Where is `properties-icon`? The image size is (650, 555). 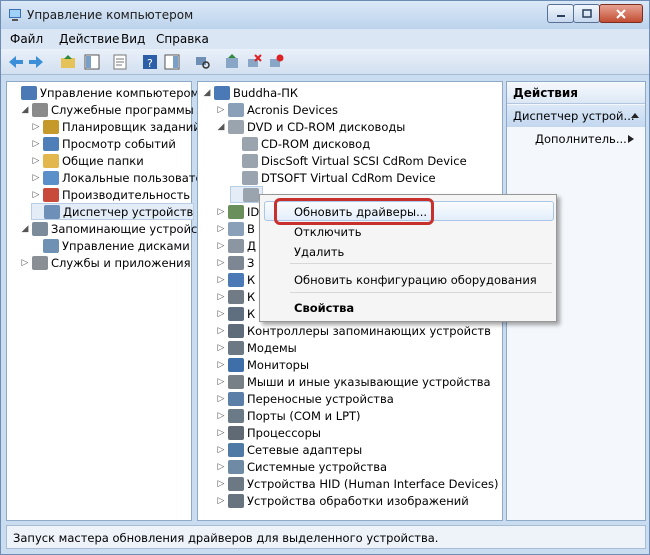
properties-icon is located at coordinates (120, 62).